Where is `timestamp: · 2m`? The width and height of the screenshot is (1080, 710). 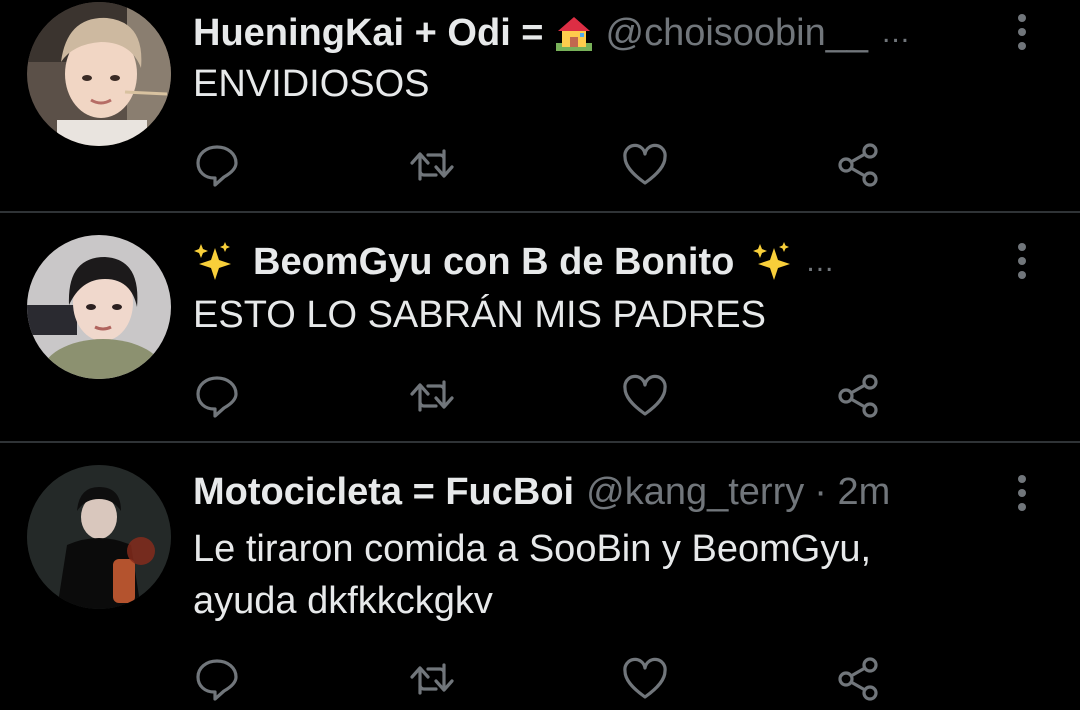 timestamp: · 2m is located at coordinates (852, 492).